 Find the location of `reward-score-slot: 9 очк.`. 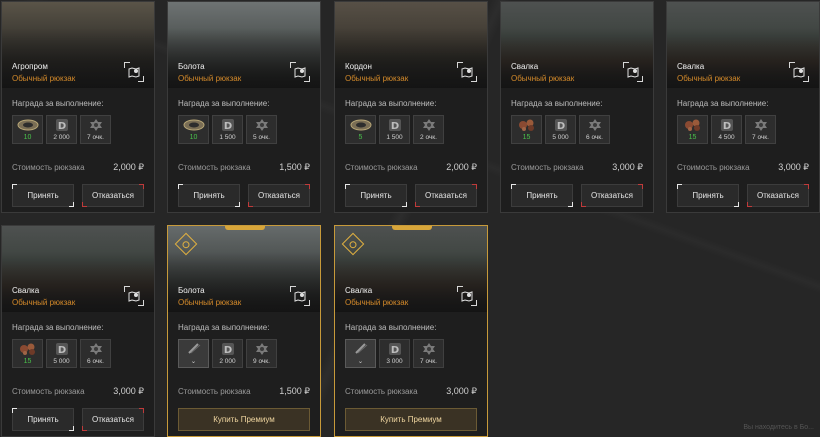

reward-score-slot: 9 очк. is located at coordinates (261, 353).